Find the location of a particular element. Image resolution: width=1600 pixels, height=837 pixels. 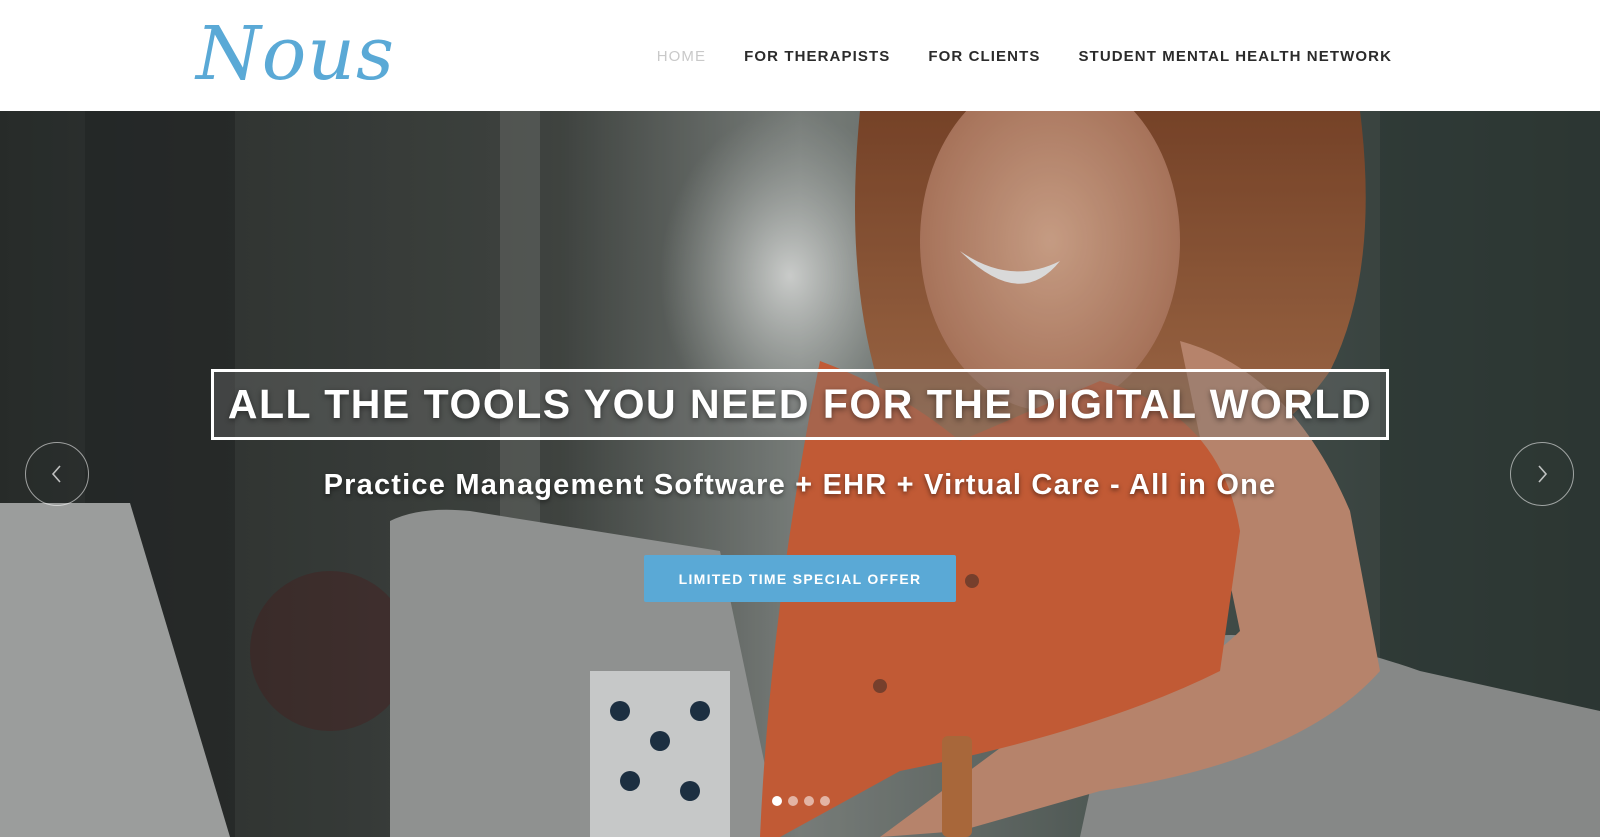

nav-link-for-therapists: FOR THERAPISTS is located at coordinates (817, 56).